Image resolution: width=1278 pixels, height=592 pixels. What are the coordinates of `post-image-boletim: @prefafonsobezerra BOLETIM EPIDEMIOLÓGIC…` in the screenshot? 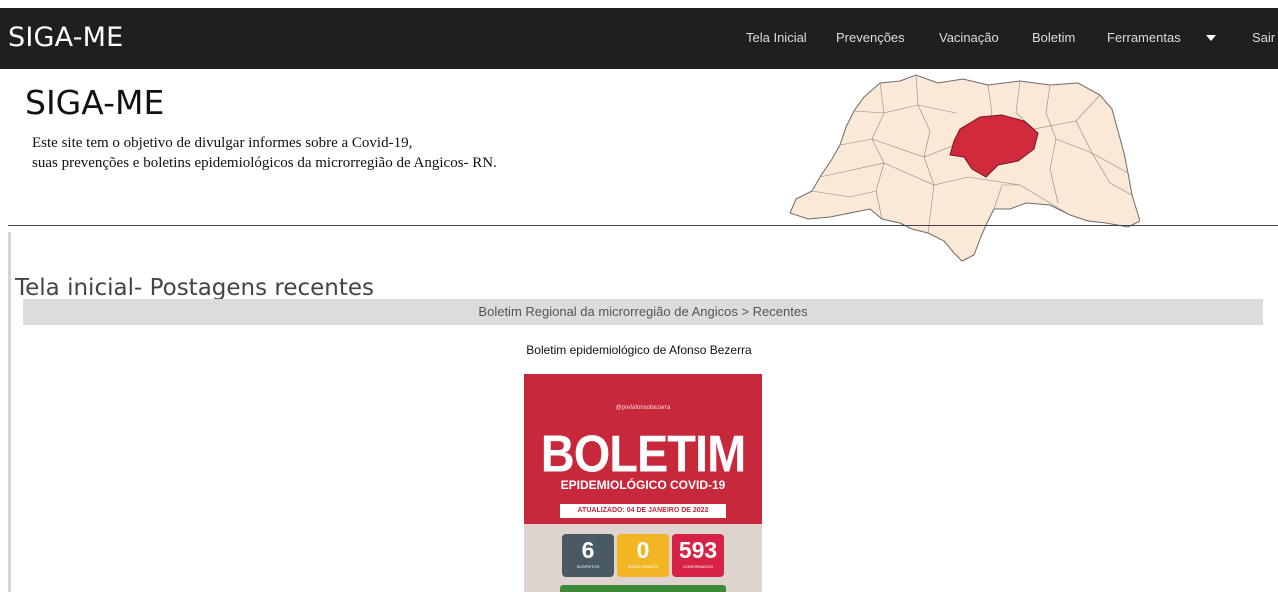 It's located at (643, 483).